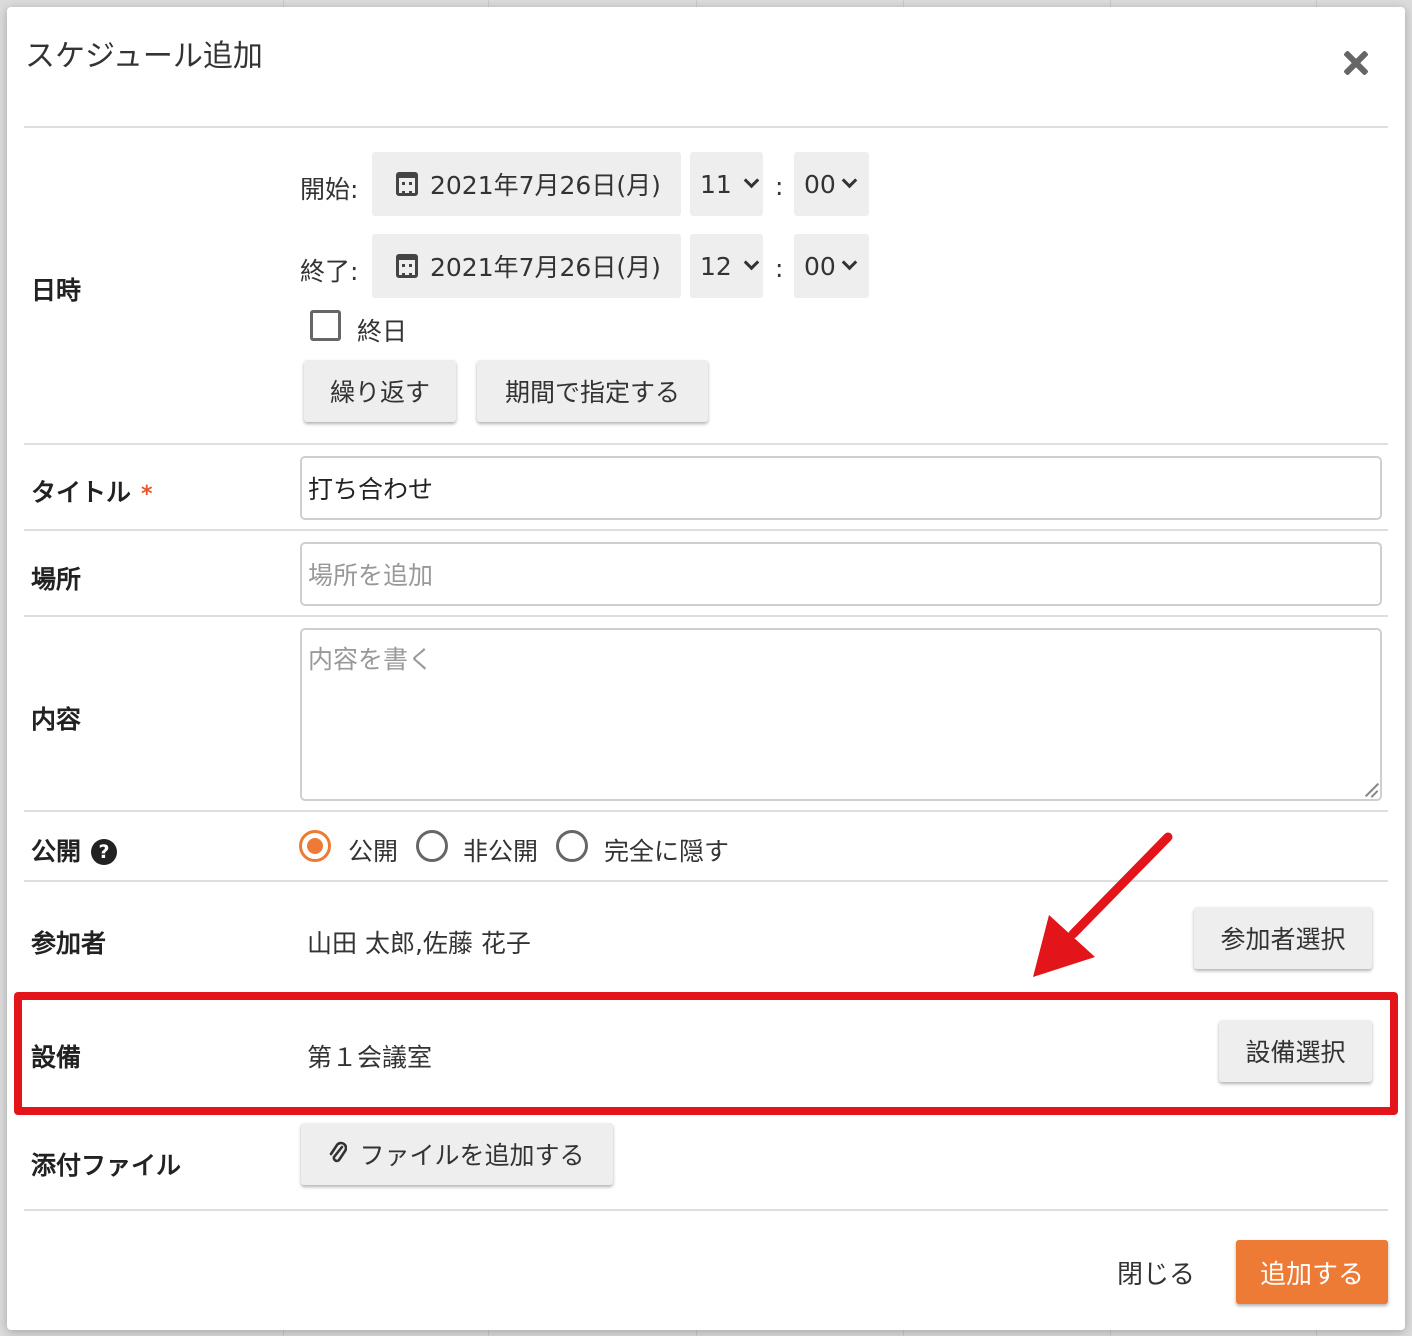  What do you see at coordinates (325, 325) in the screenshot?
I see `all-day-checkbox` at bounding box center [325, 325].